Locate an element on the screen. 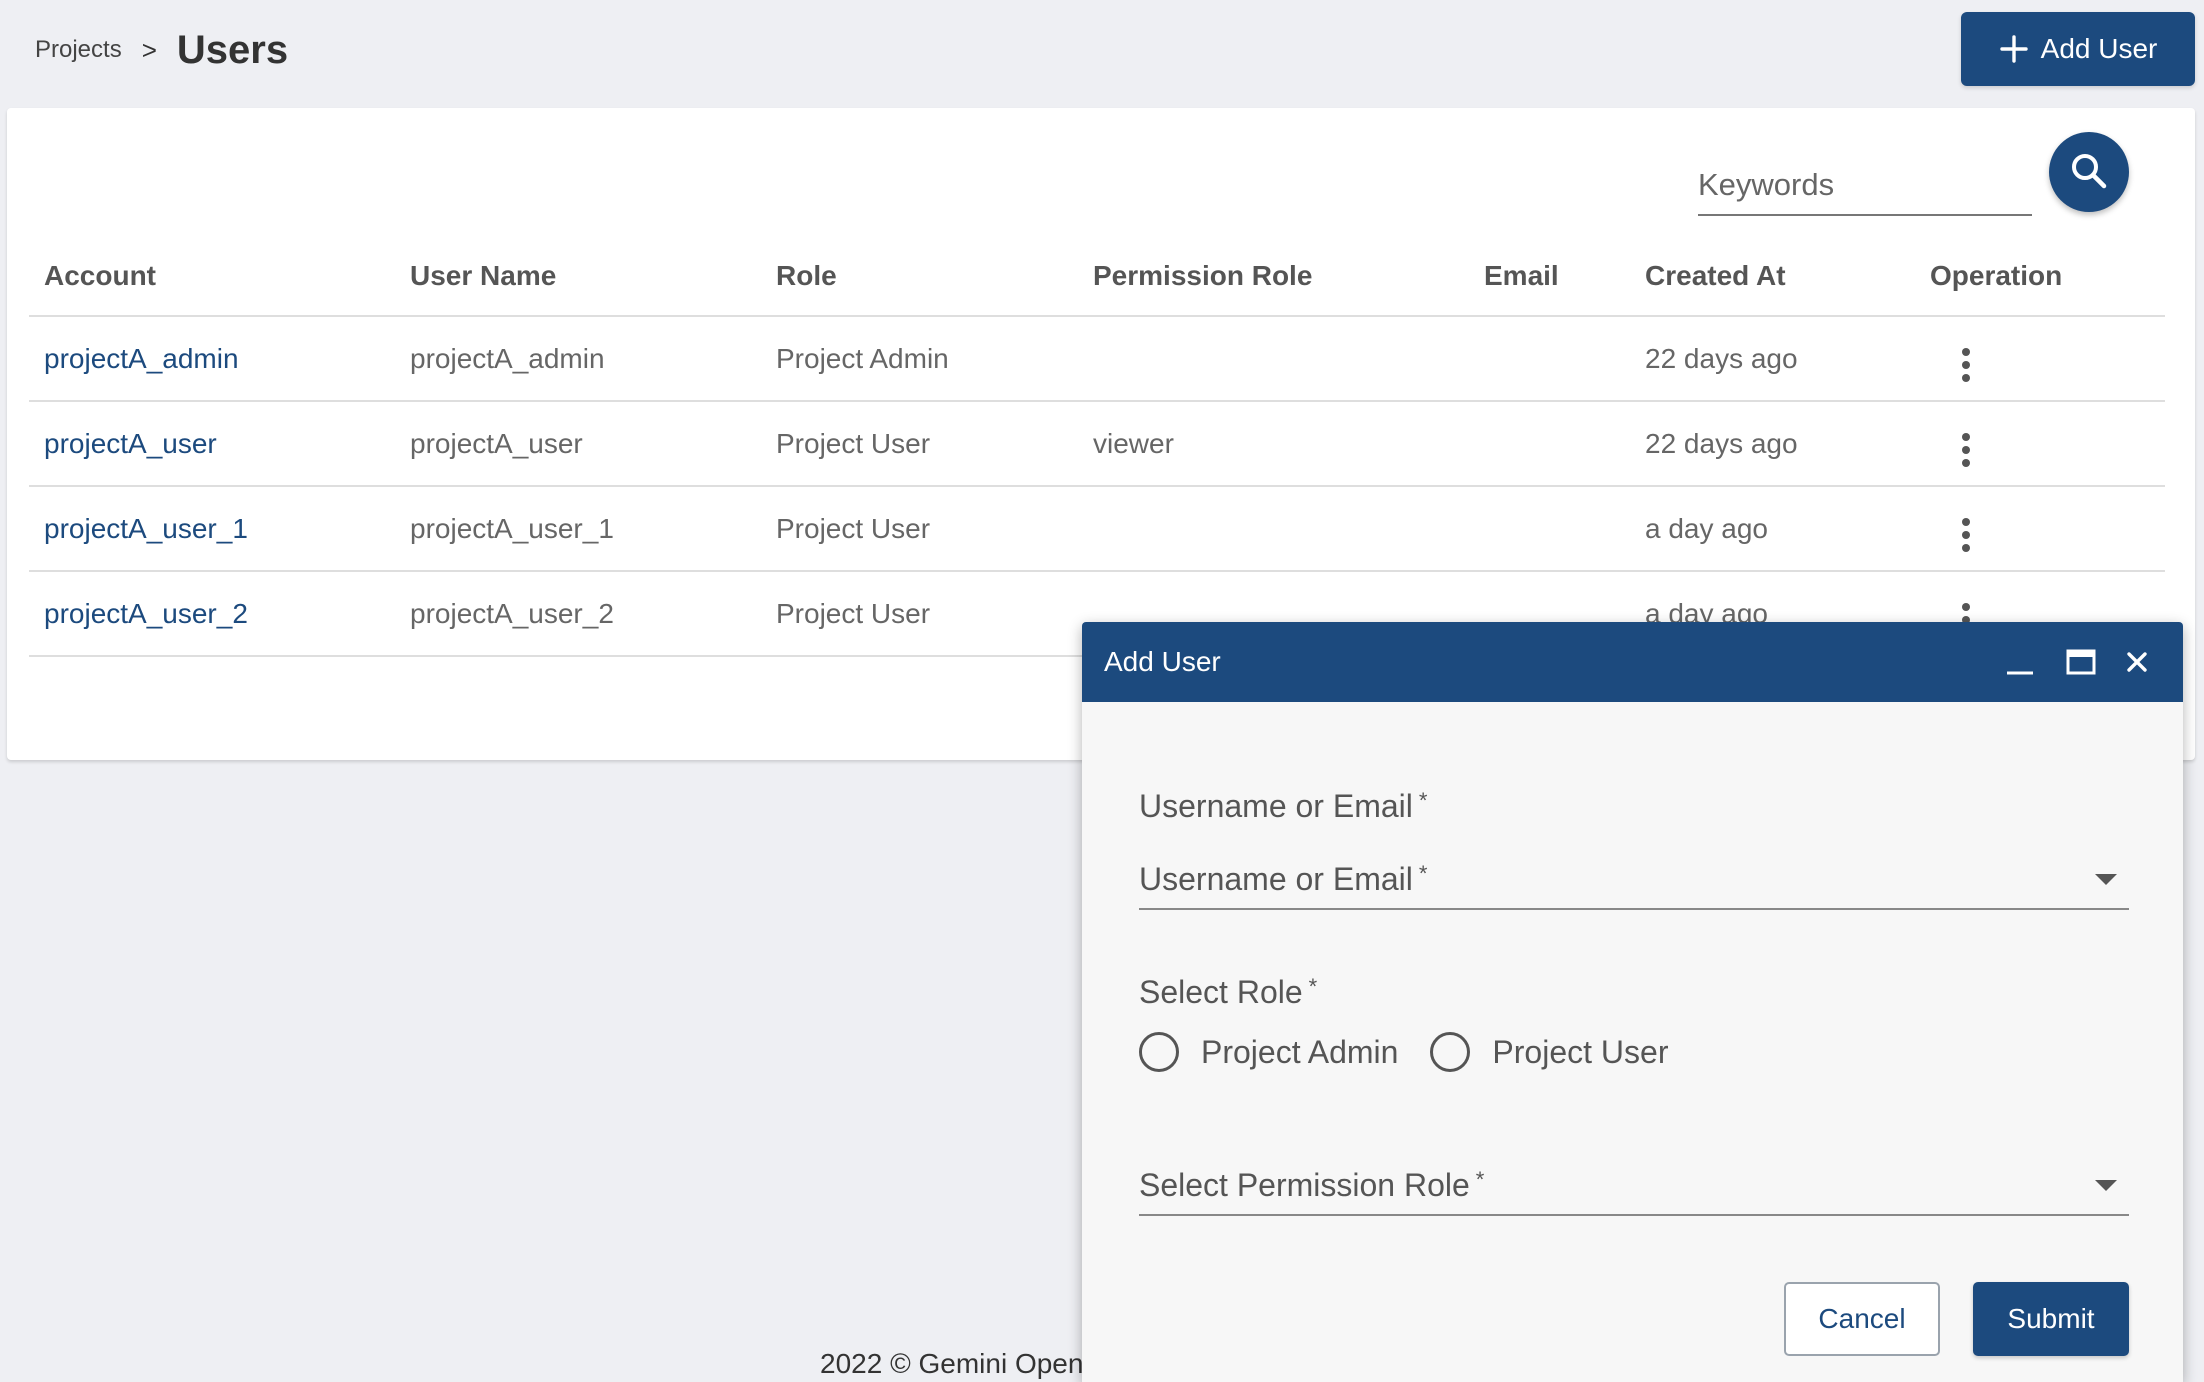 The image size is (2204, 1382). dialog-header: Add User is located at coordinates (1632, 662).